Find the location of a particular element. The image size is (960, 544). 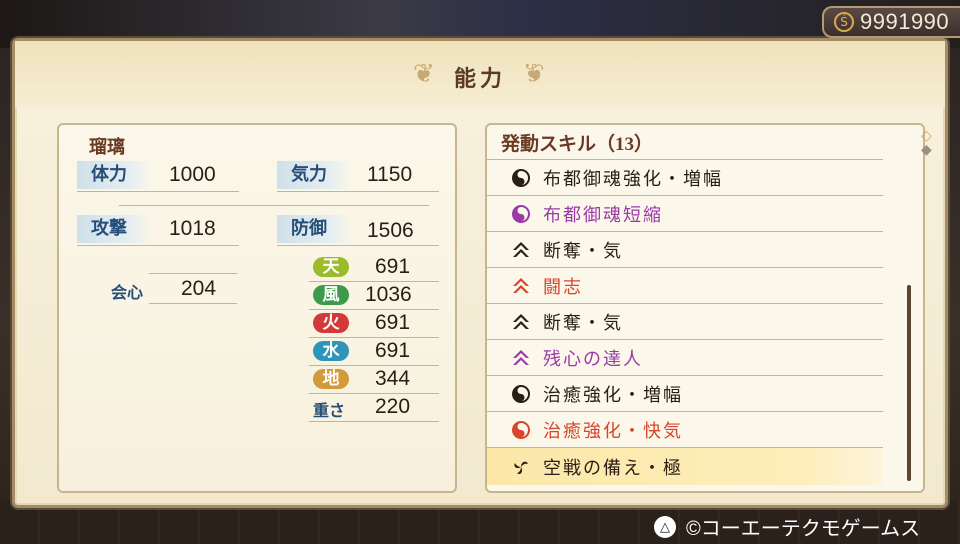

skills-count: （13） is located at coordinates (625, 144).